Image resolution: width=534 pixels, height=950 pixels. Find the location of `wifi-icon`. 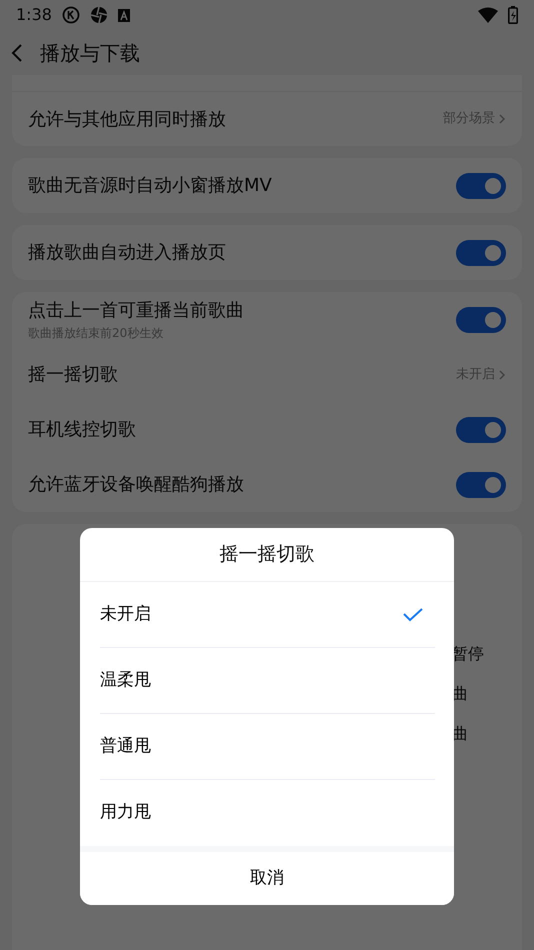

wifi-icon is located at coordinates (488, 15).